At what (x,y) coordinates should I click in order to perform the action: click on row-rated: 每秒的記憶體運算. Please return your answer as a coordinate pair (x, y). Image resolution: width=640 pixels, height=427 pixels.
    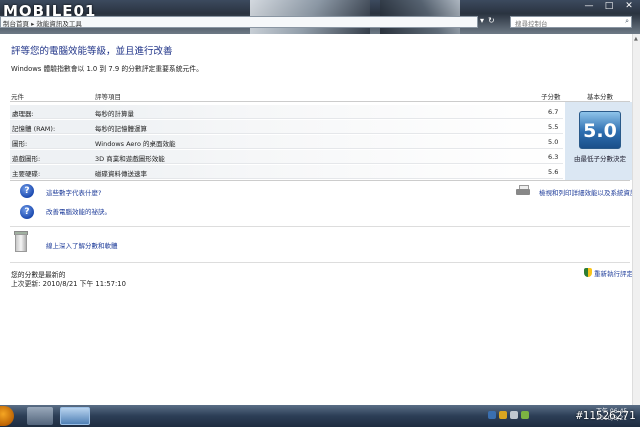
    Looking at the image, I should click on (121, 129).